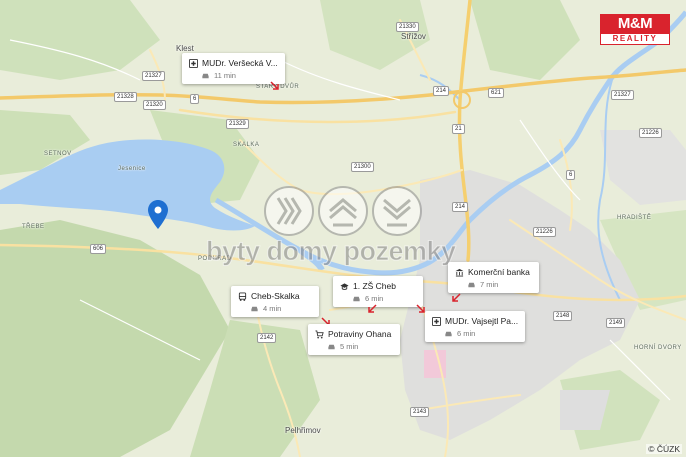 Image resolution: width=686 pixels, height=457 pixels. I want to click on road-shield: 21320, so click(154, 105).